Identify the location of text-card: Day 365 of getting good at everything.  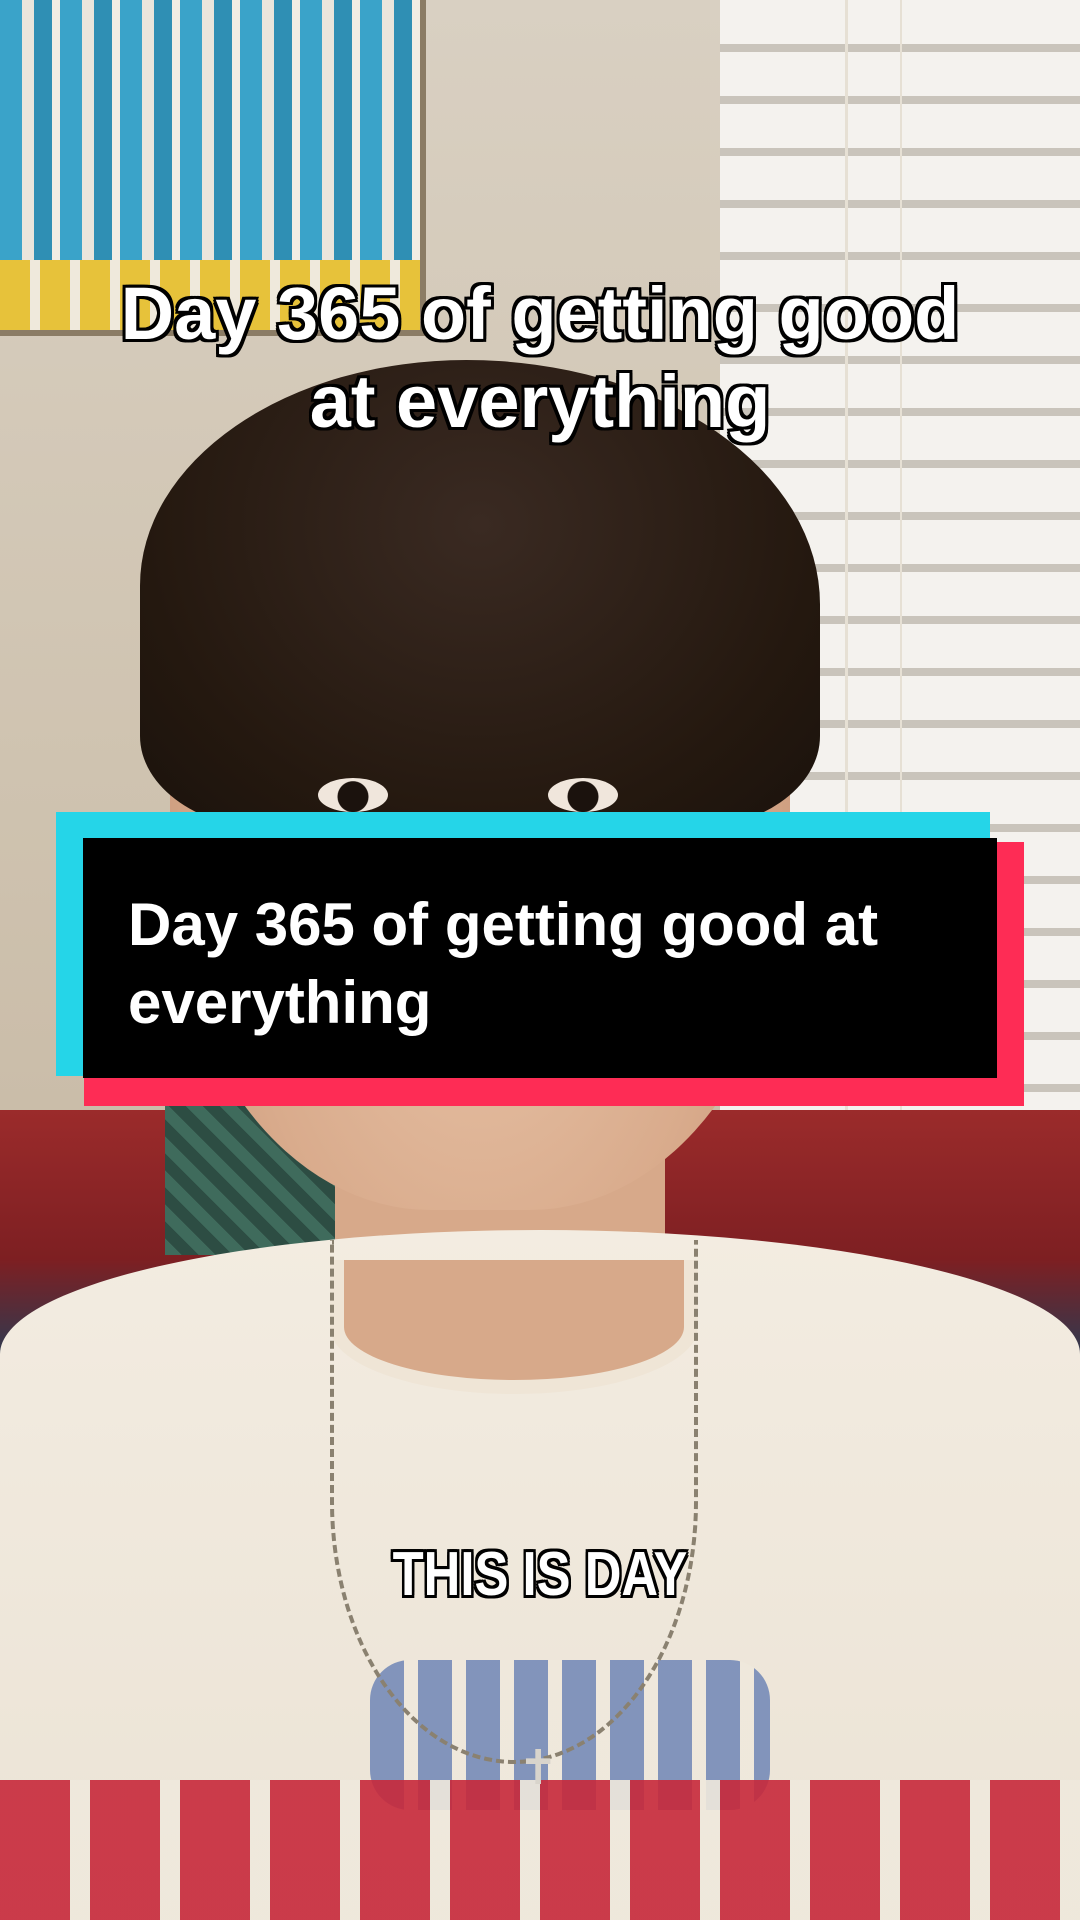
(540, 959).